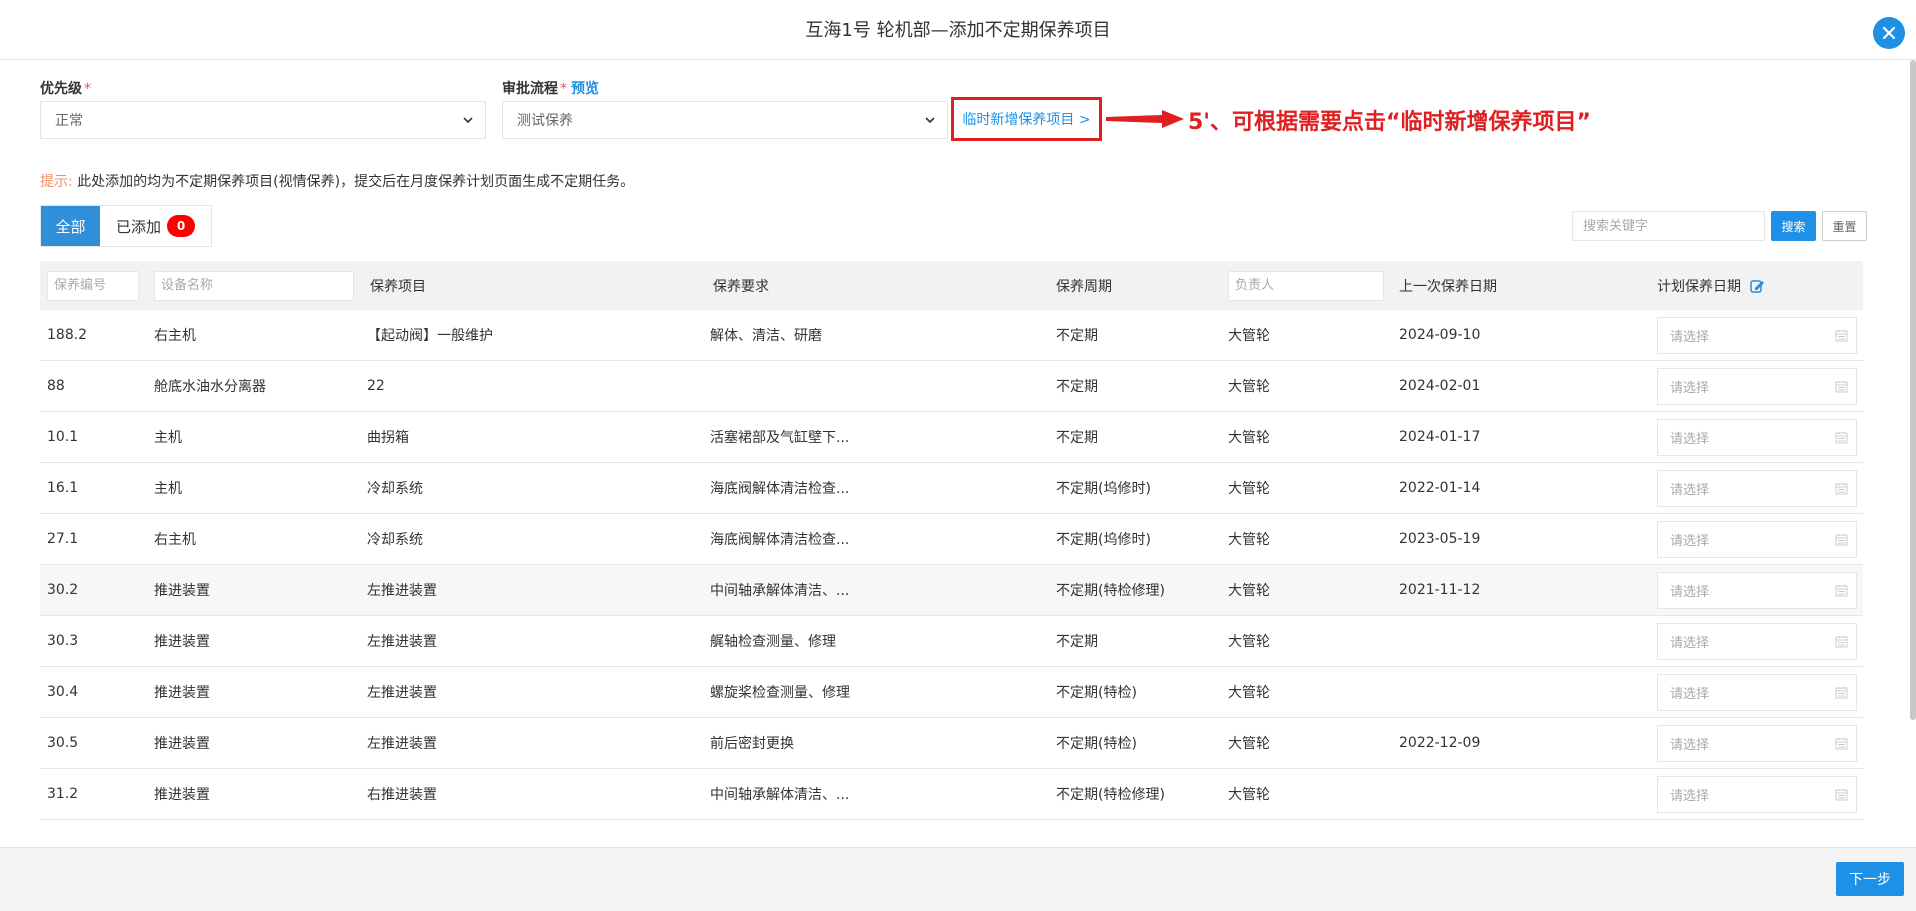 This screenshot has width=1916, height=911. I want to click on cell-code: 30.4, so click(63, 692).